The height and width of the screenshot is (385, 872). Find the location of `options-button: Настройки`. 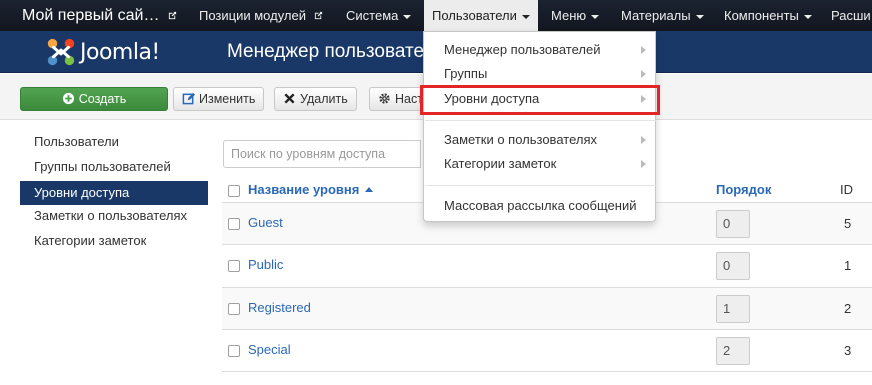

options-button: Настройки is located at coordinates (399, 99).